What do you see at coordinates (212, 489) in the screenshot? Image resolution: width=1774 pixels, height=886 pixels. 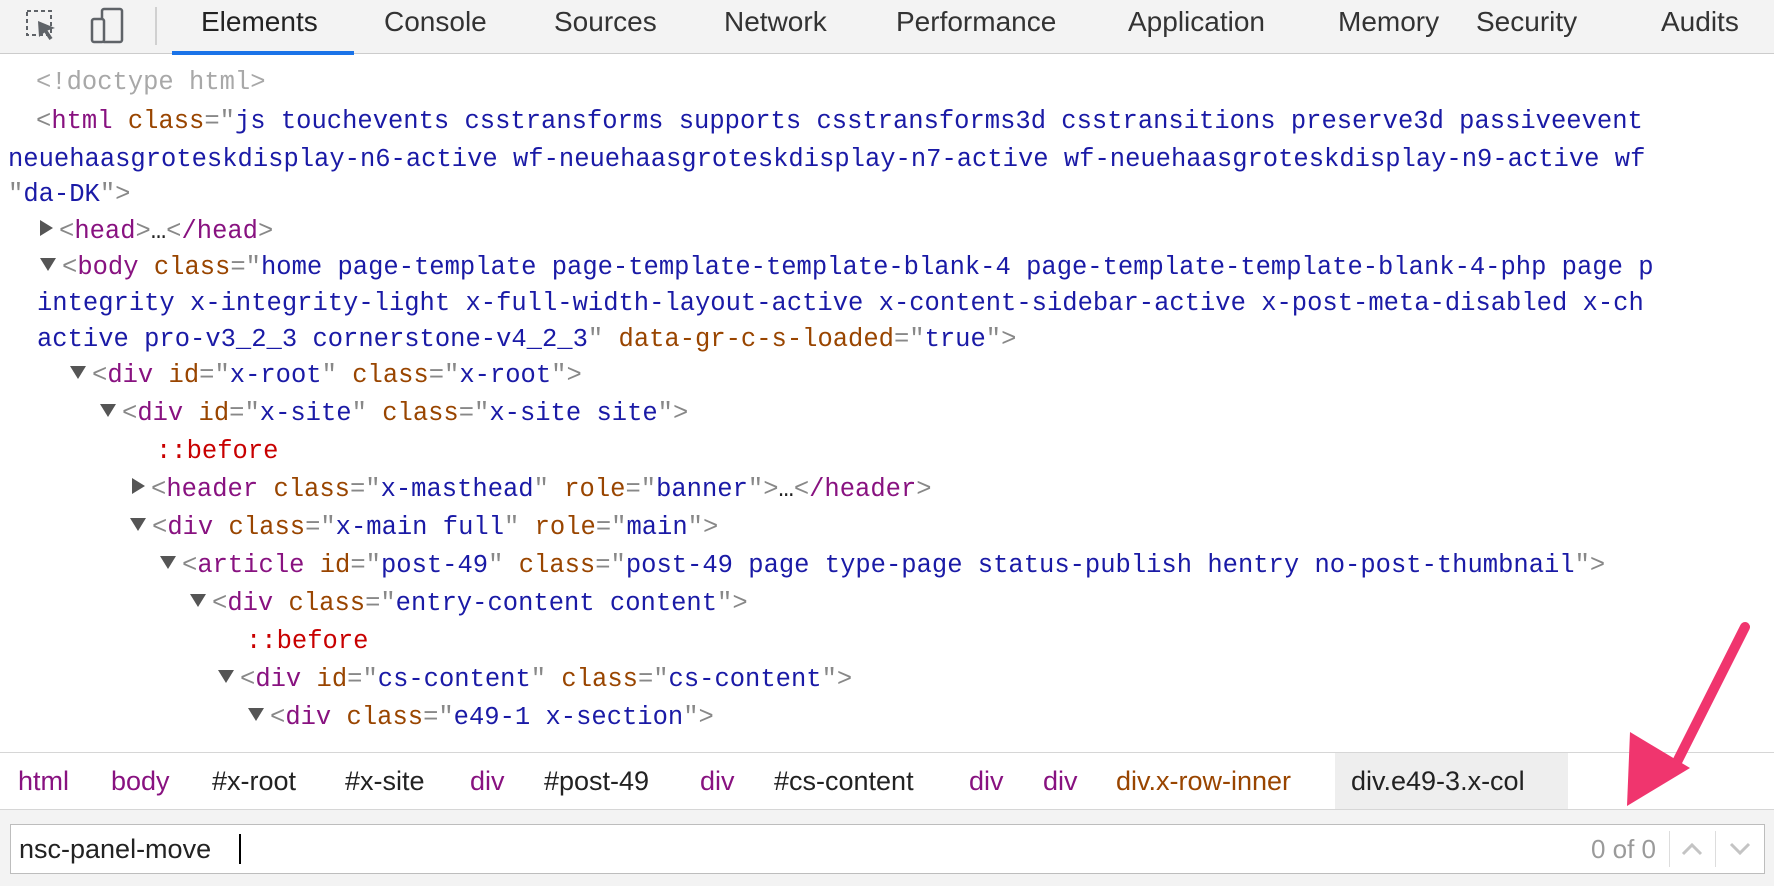 I see `tag-name: header` at bounding box center [212, 489].